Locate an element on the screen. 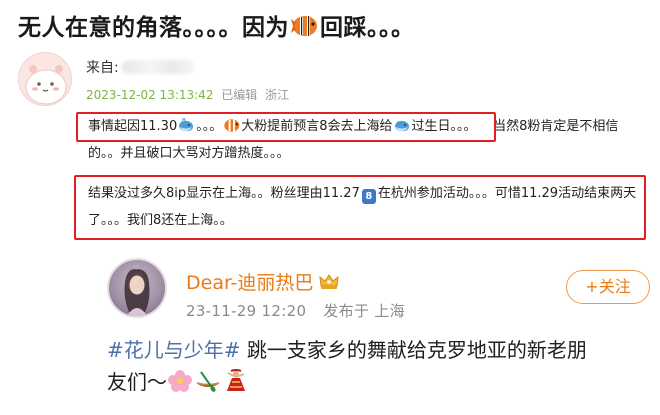 This screenshot has height=415, width=660. blurred-username is located at coordinates (157, 67).